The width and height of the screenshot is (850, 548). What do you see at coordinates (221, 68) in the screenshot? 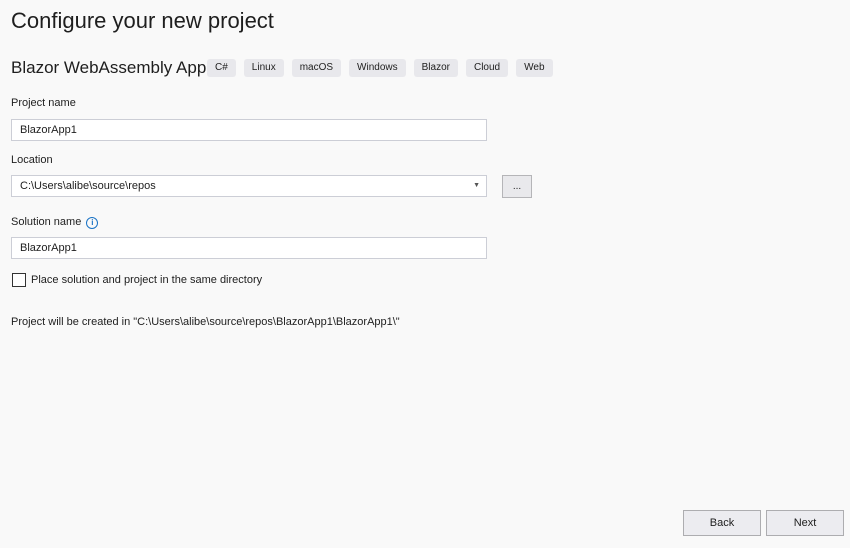
I see `tag: C#` at bounding box center [221, 68].